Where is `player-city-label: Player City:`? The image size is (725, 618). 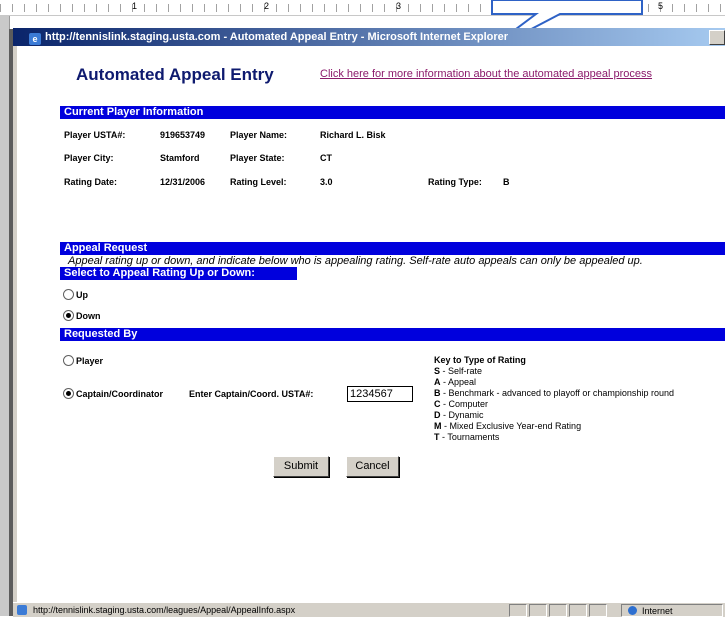
player-city-label: Player City: is located at coordinates (89, 158).